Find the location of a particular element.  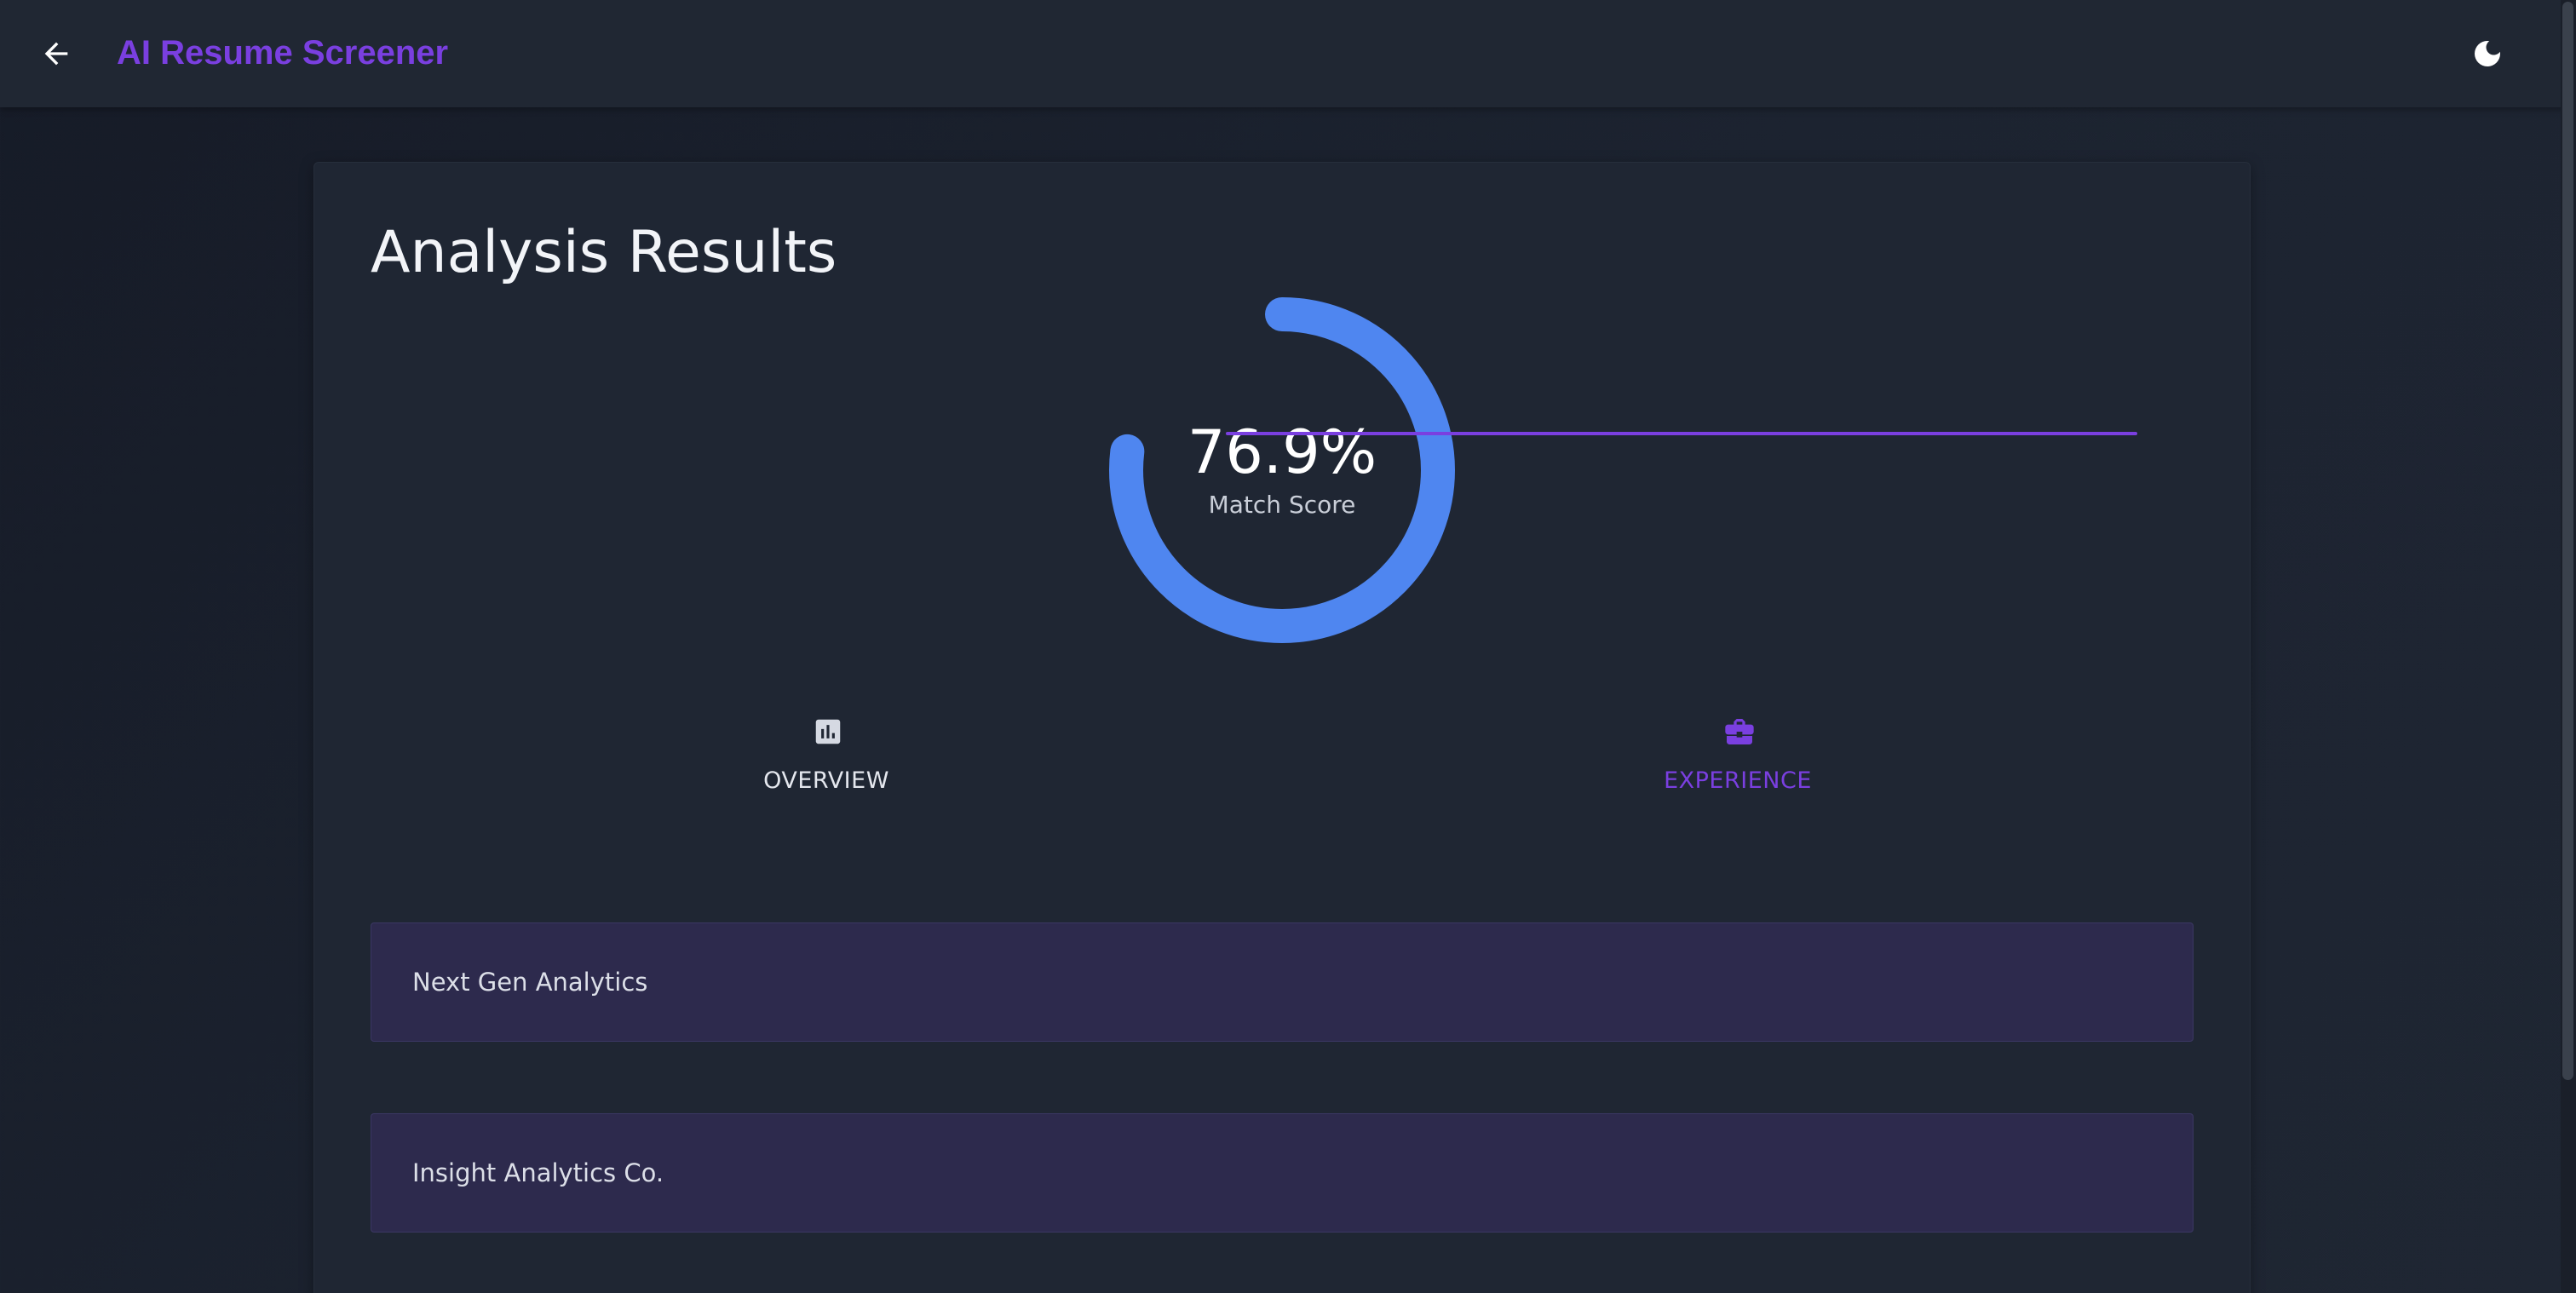

experience-item: Next Gen Analytics is located at coordinates (1283, 982).